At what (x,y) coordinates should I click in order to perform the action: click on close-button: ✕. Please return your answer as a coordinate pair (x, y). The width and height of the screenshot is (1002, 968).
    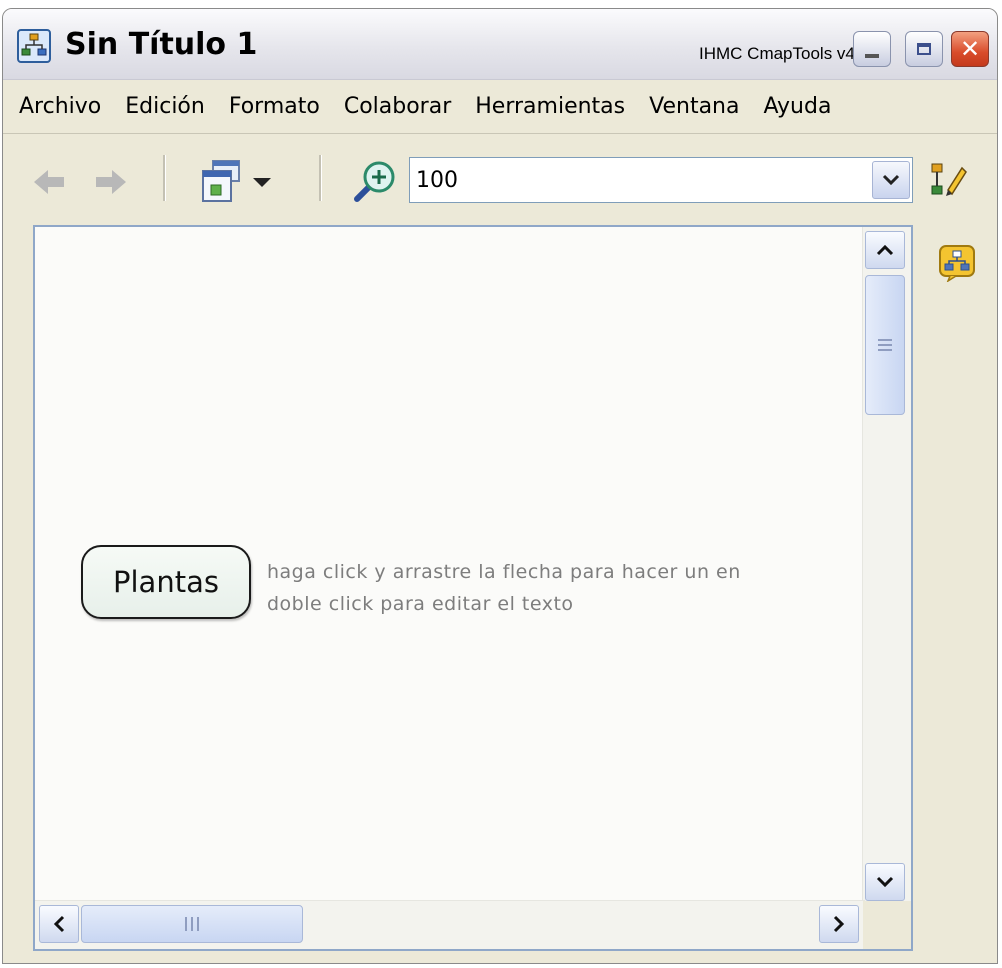
    Looking at the image, I should click on (970, 49).